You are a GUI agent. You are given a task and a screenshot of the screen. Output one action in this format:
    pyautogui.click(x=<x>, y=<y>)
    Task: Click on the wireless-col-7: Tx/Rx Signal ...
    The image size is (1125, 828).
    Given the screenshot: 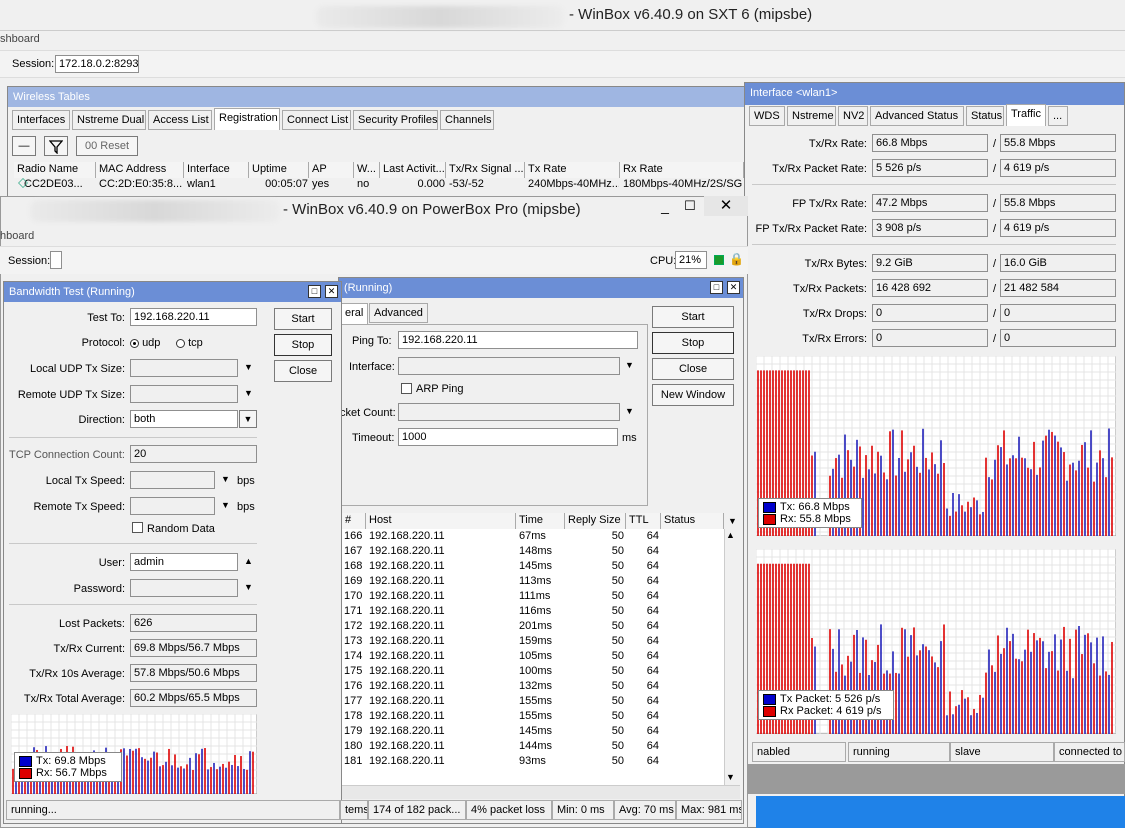 What is the action you would take?
    pyautogui.click(x=485, y=170)
    